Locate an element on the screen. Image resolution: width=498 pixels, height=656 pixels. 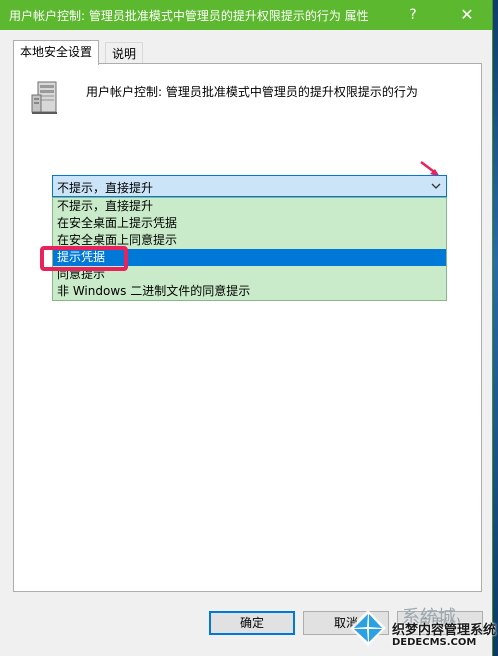
behavior-combobox: 不提示，直接提升 is located at coordinates (249, 186).